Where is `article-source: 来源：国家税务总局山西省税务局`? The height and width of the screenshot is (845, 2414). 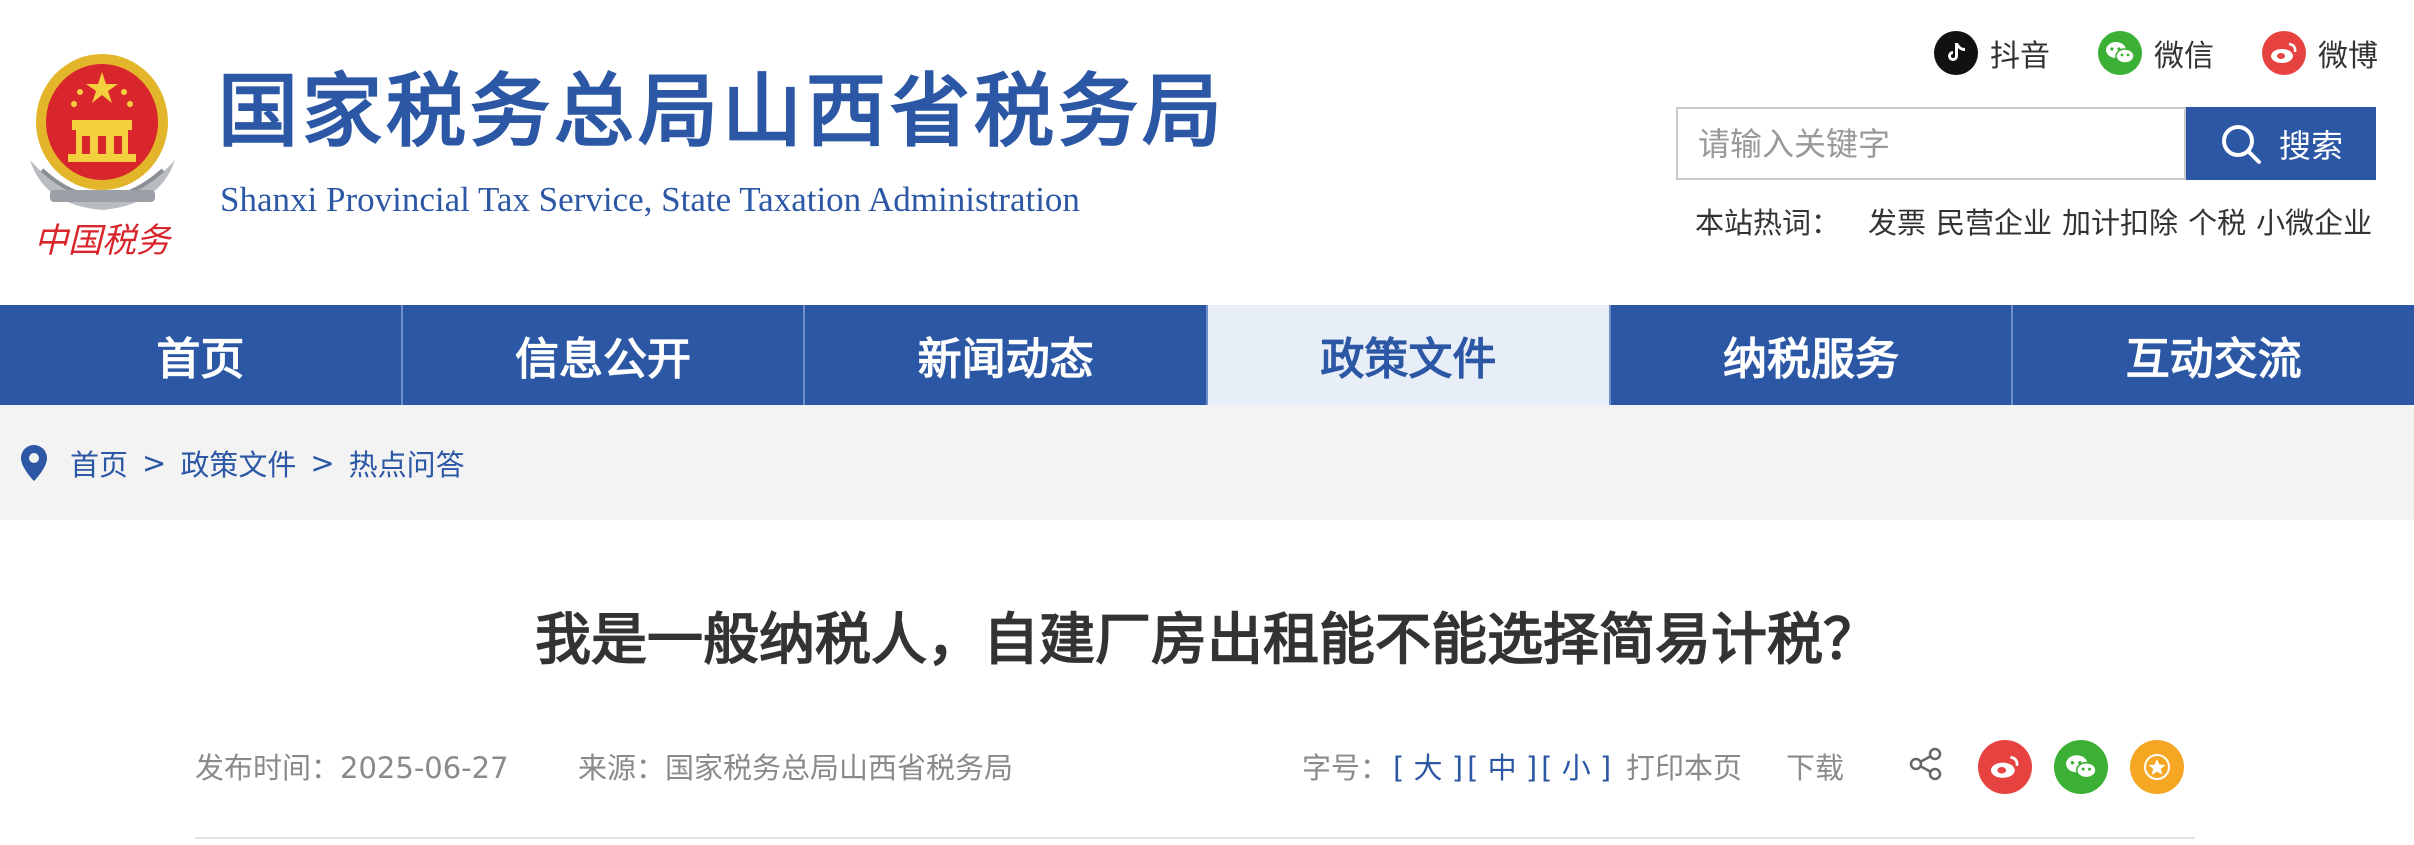 article-source: 来源：国家税务总局山西省税务局 is located at coordinates (795, 766).